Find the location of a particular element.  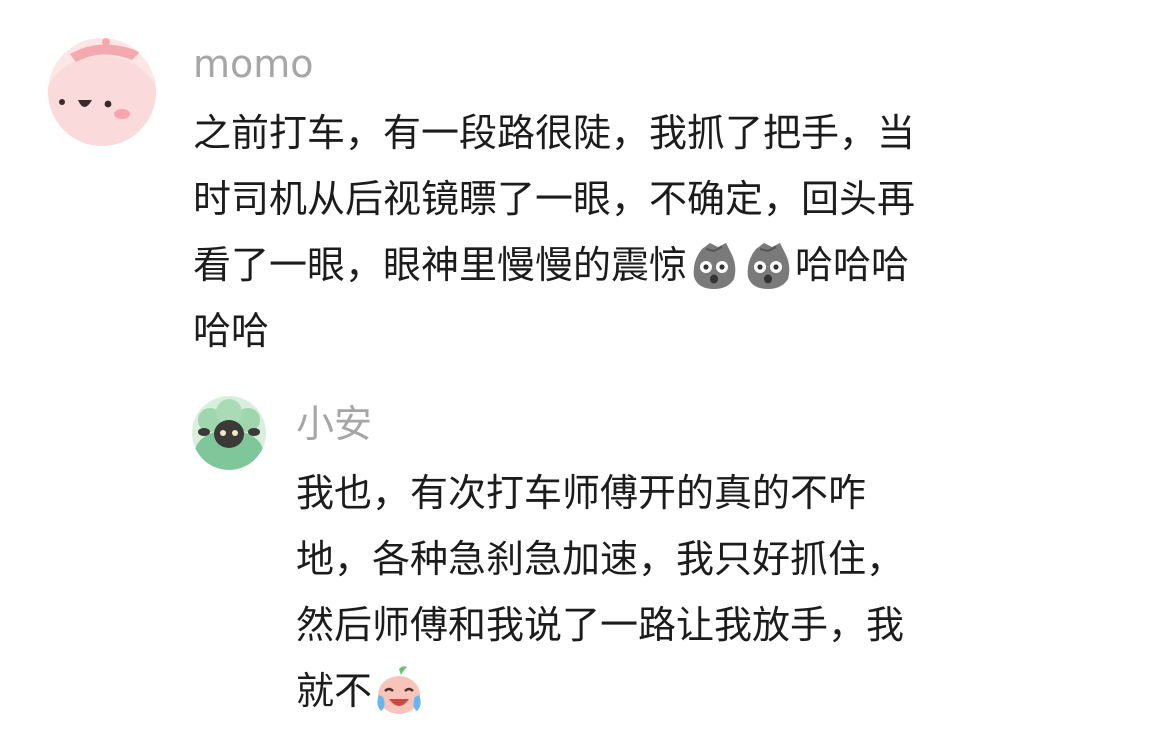

comment-line: 就不 is located at coordinates (600, 691).